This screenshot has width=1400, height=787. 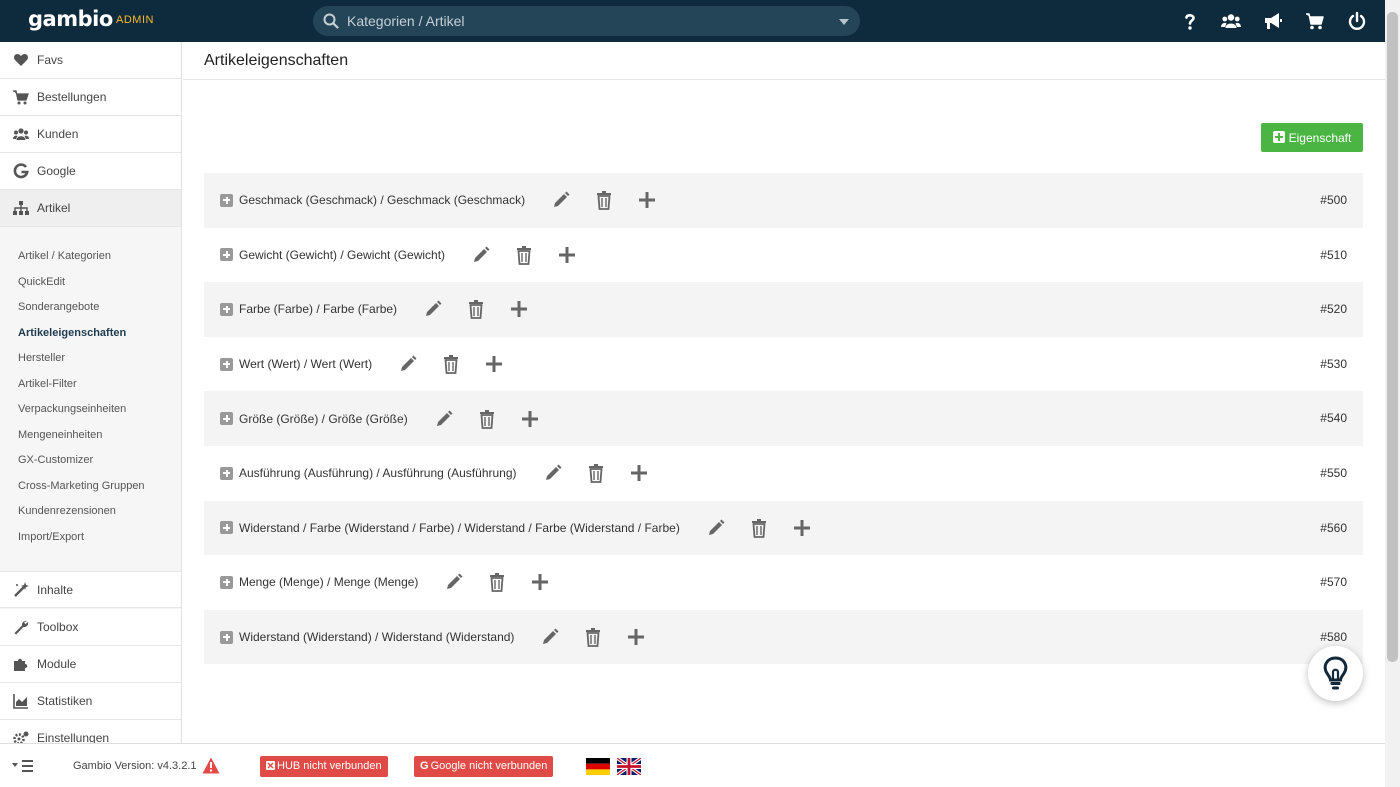 I want to click on property-id: #520, so click(x=1333, y=309).